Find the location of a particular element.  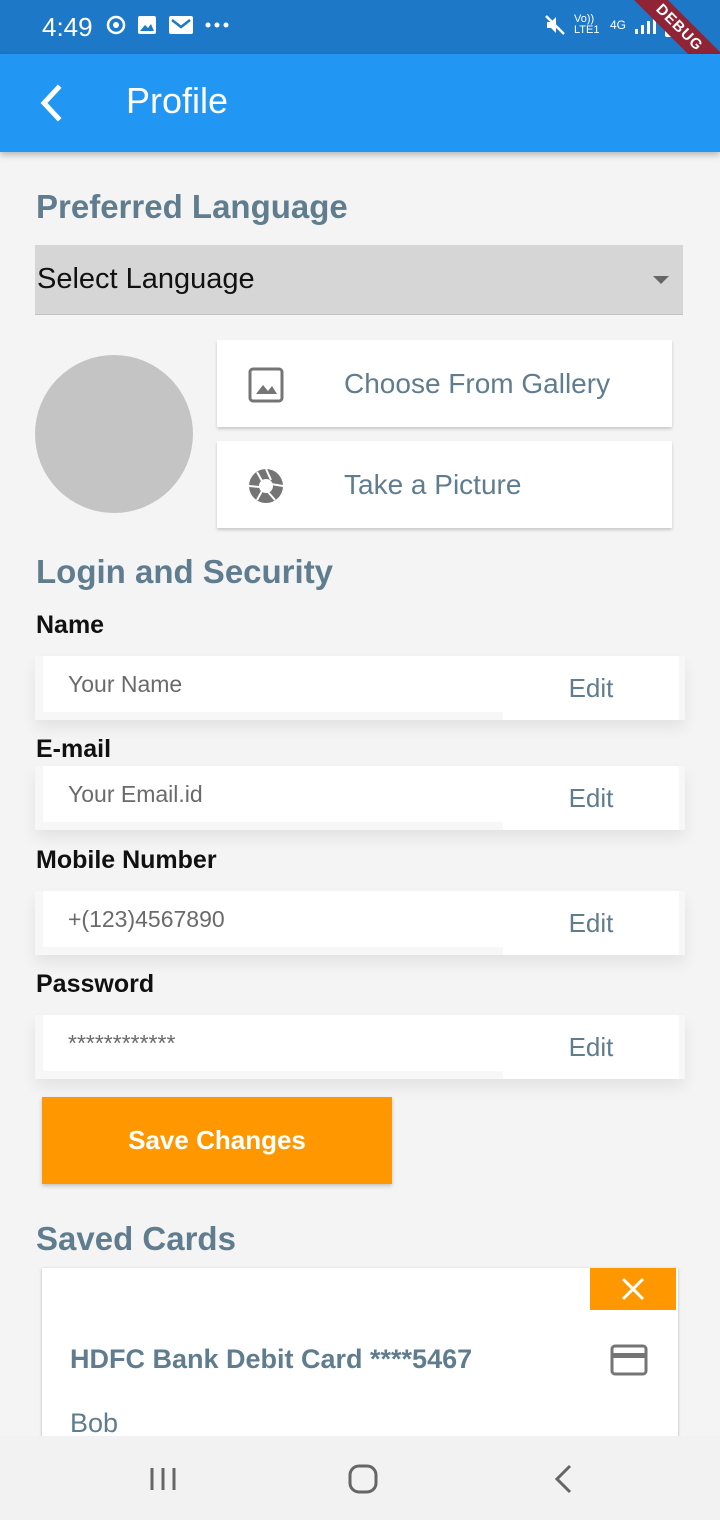

app-bar: Profile is located at coordinates (360, 103).